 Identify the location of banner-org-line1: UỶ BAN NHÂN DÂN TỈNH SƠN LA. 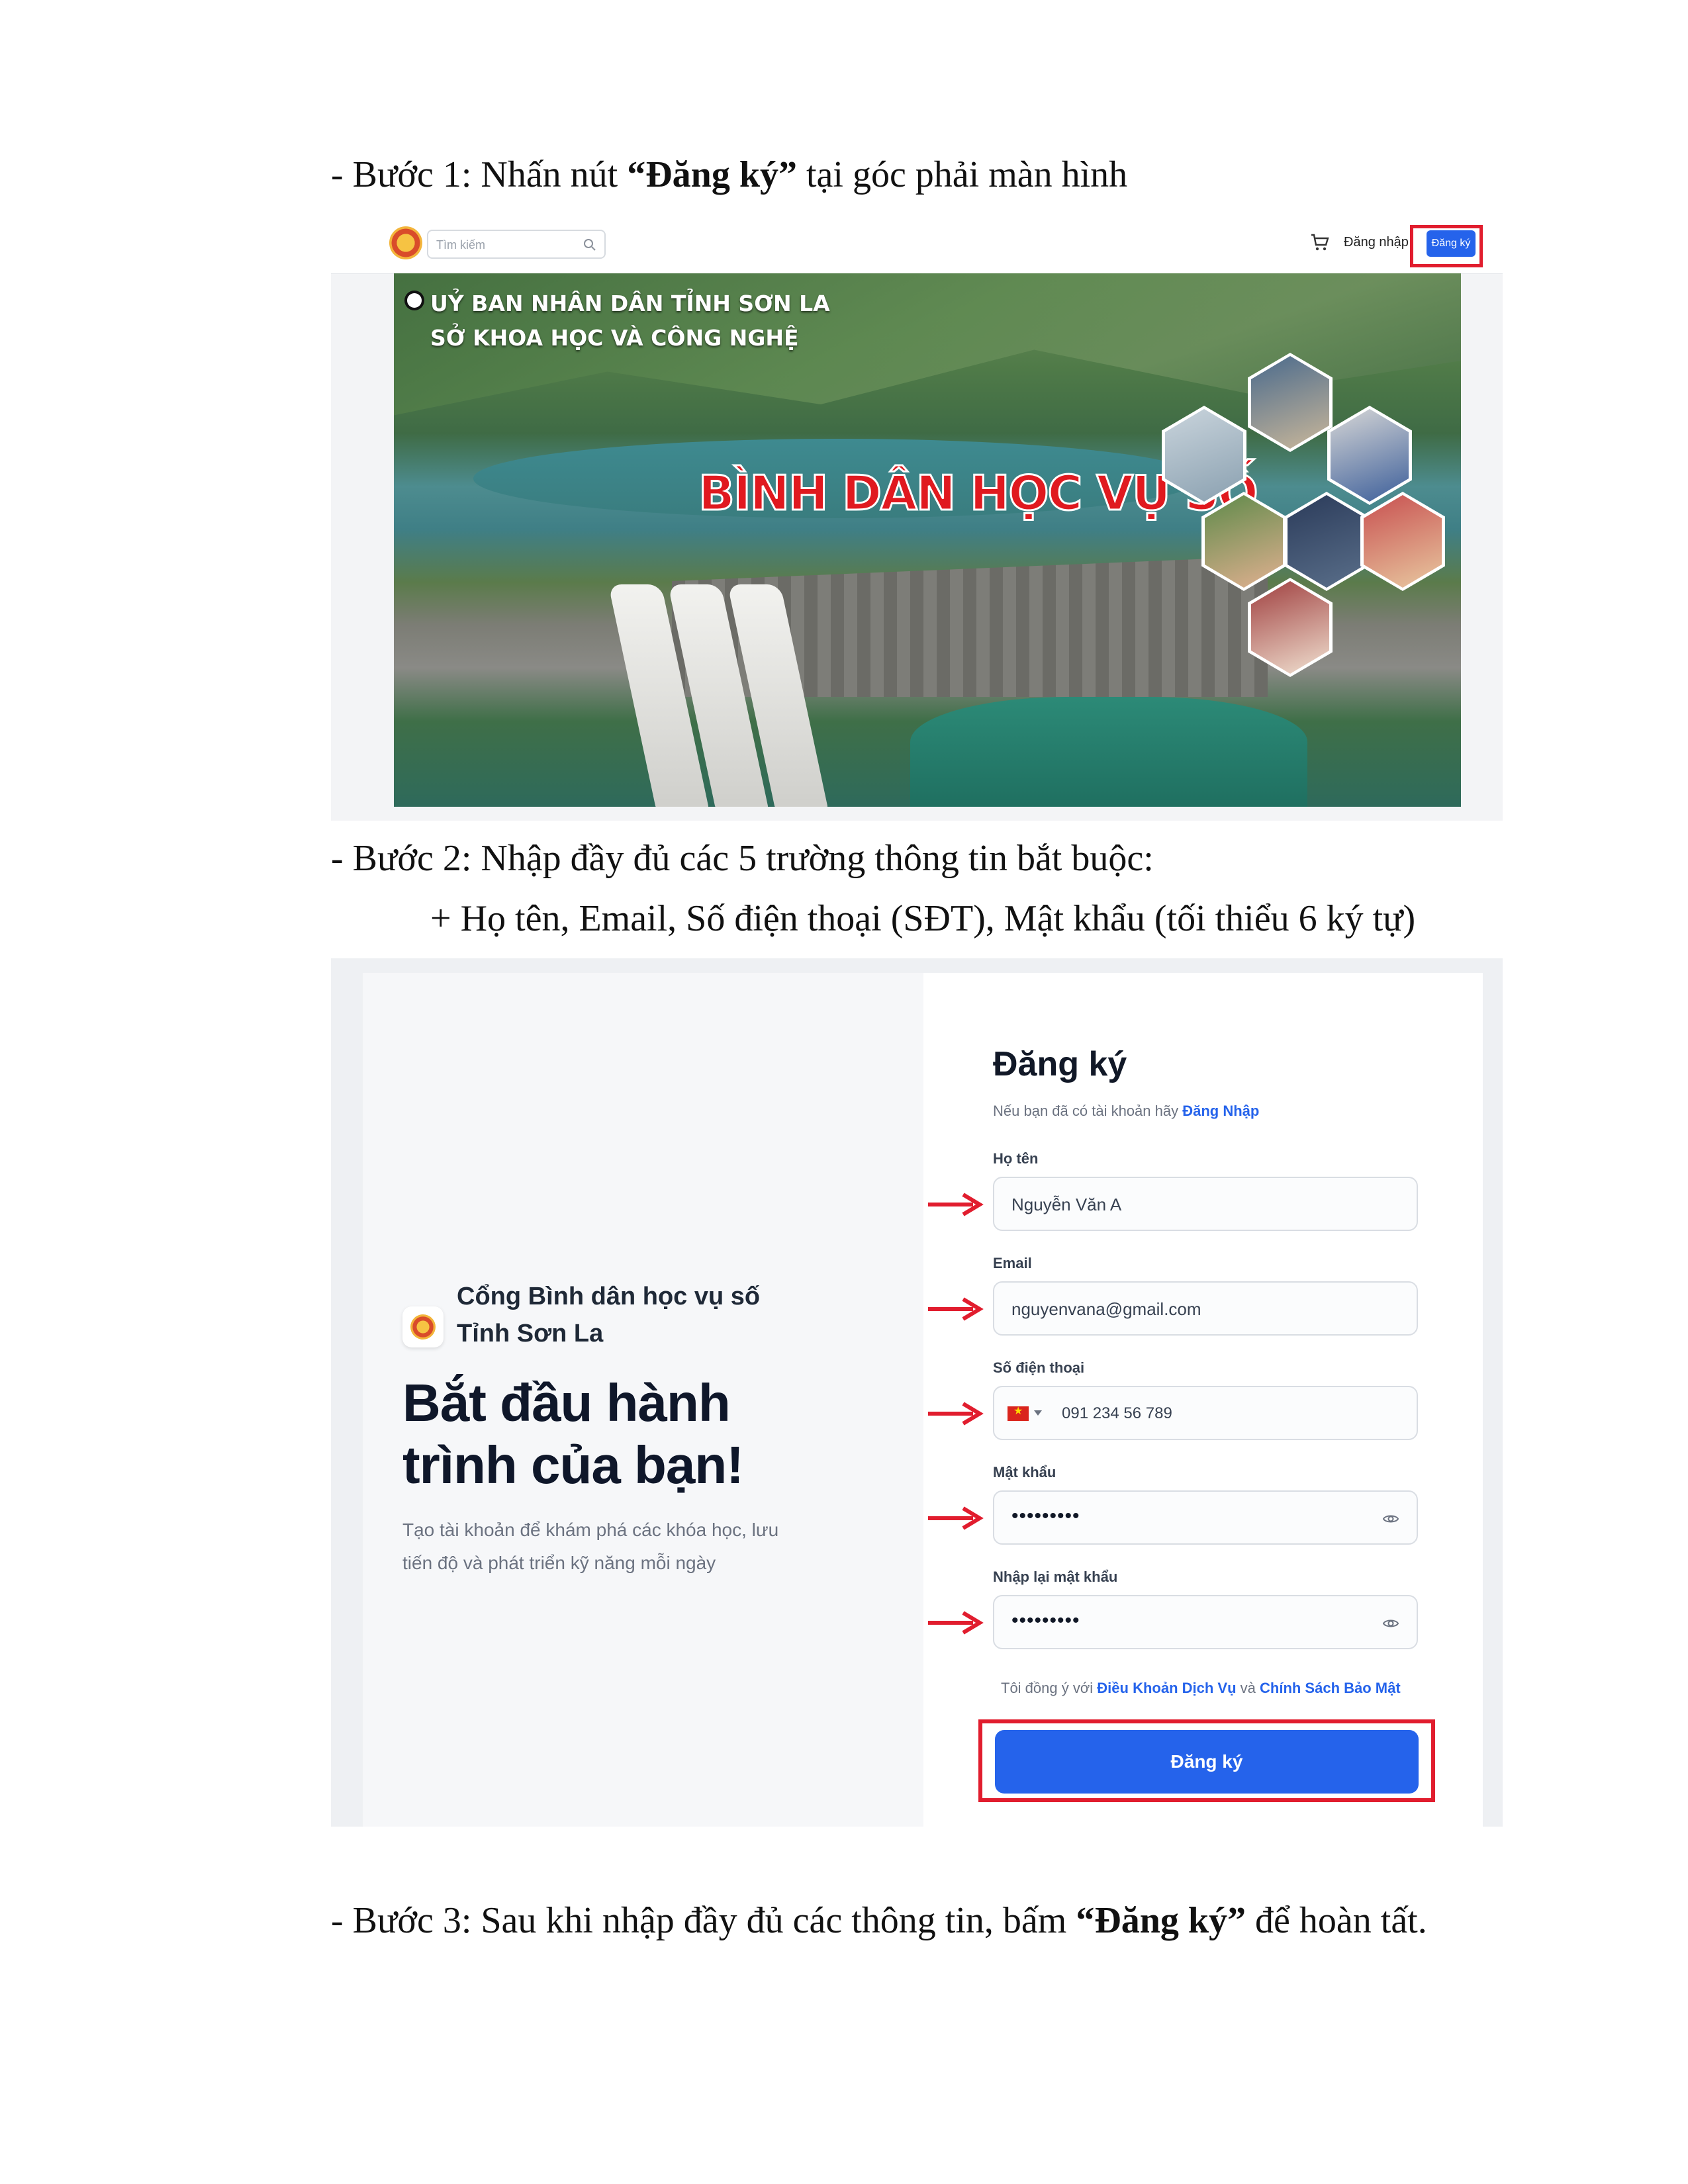
(630, 303).